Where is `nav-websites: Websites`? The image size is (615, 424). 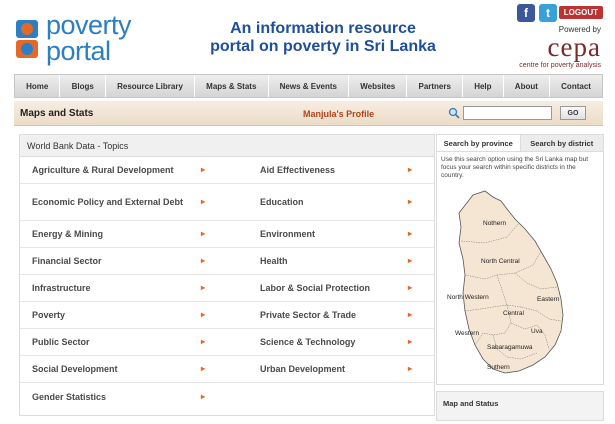
nav-websites: Websites is located at coordinates (378, 86).